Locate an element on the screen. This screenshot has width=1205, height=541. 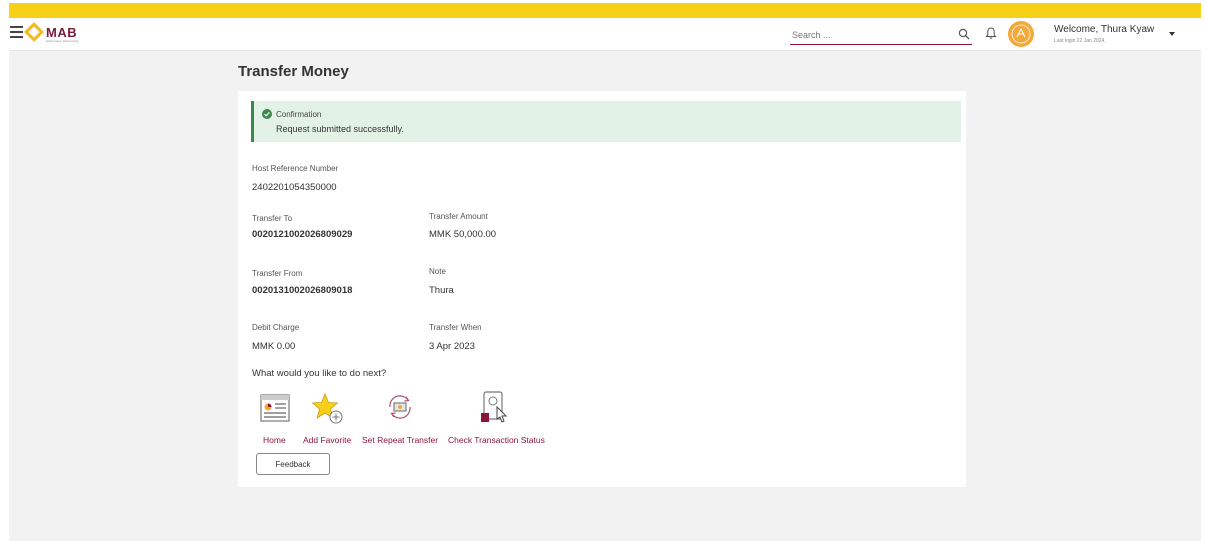
home-dashboard-icon is located at coordinates (275, 408).